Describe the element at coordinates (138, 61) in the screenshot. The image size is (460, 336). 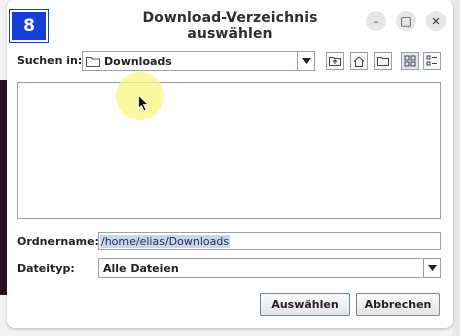
I see `look-in-value: Downloads` at that location.